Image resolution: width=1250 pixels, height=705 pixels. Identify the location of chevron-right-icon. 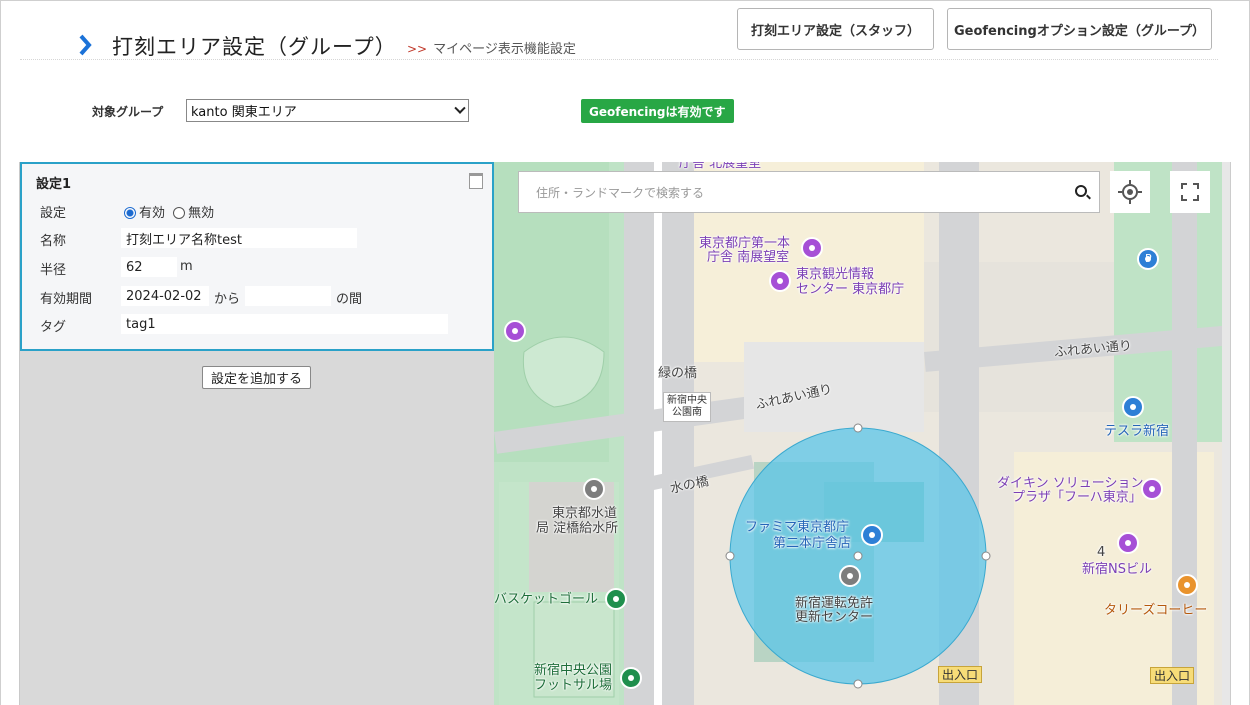
(85, 45).